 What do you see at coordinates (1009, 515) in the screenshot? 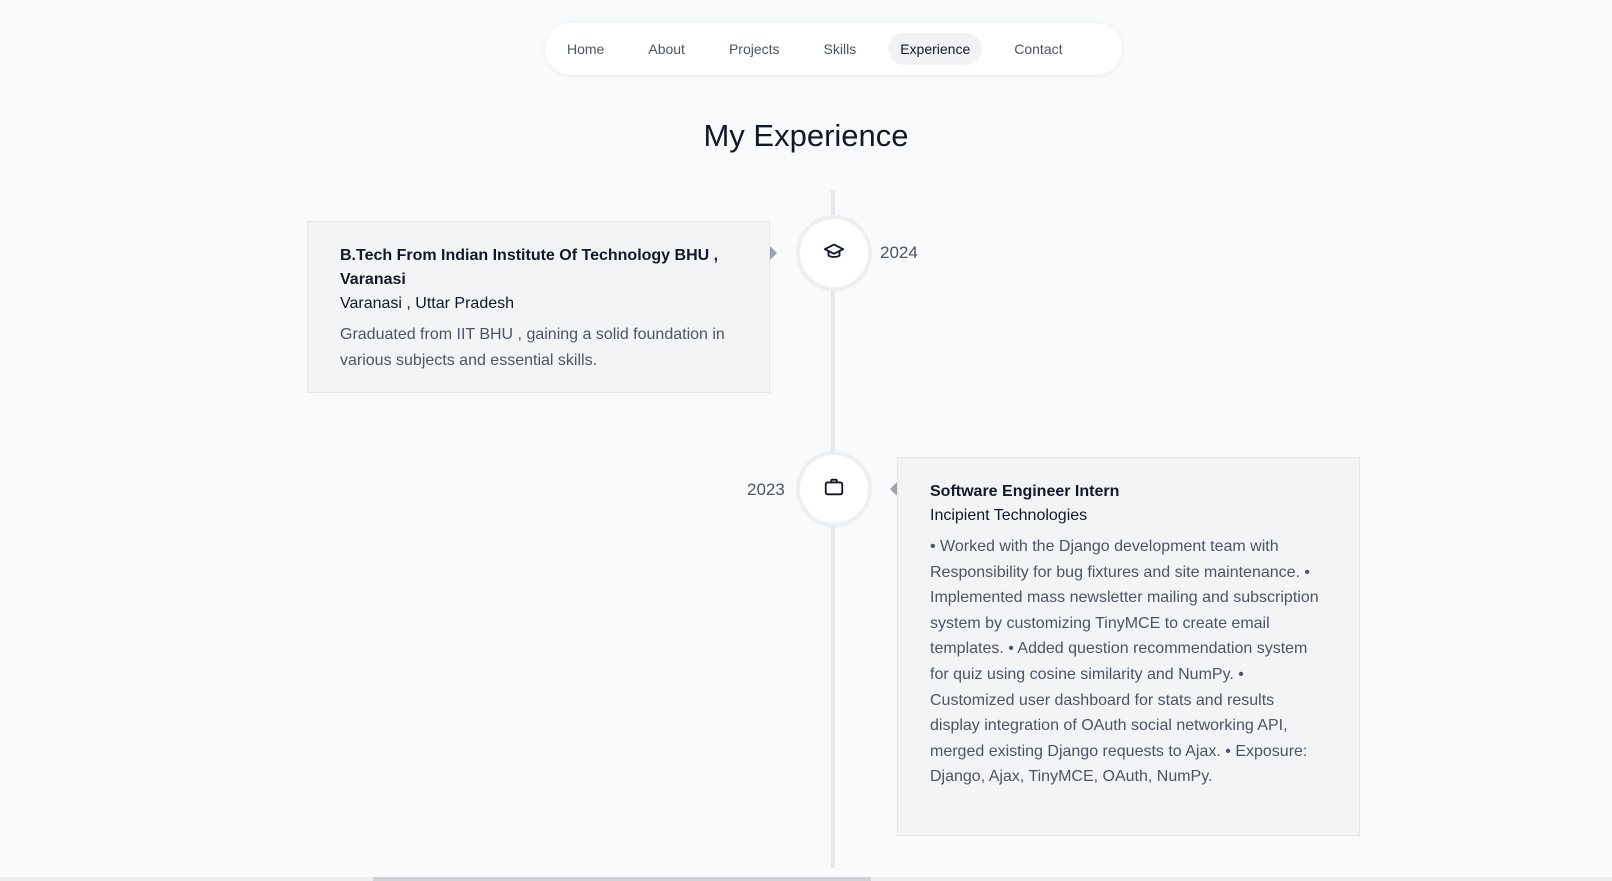
I see `card-subtitle: Incipient Technologies` at bounding box center [1009, 515].